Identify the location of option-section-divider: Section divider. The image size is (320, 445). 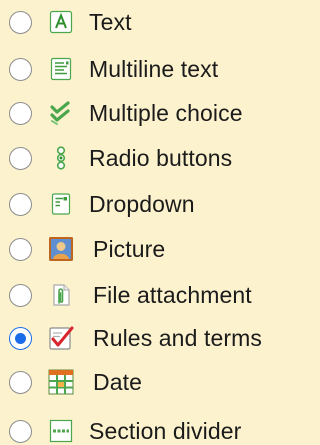
(153, 427).